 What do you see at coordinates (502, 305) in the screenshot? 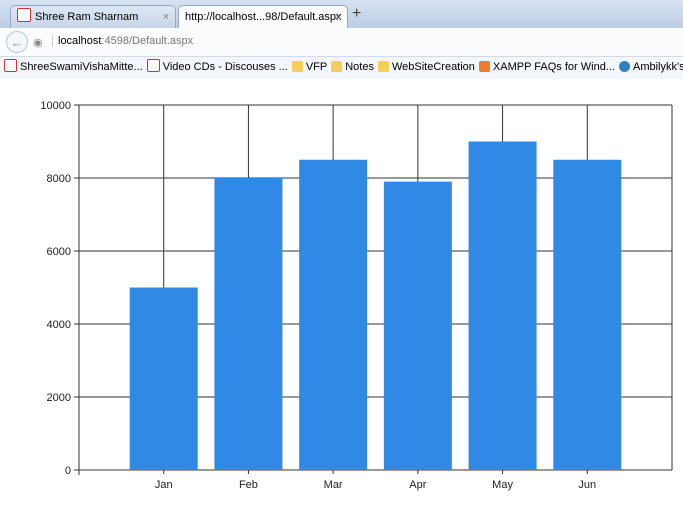
I see `bar-may` at bounding box center [502, 305].